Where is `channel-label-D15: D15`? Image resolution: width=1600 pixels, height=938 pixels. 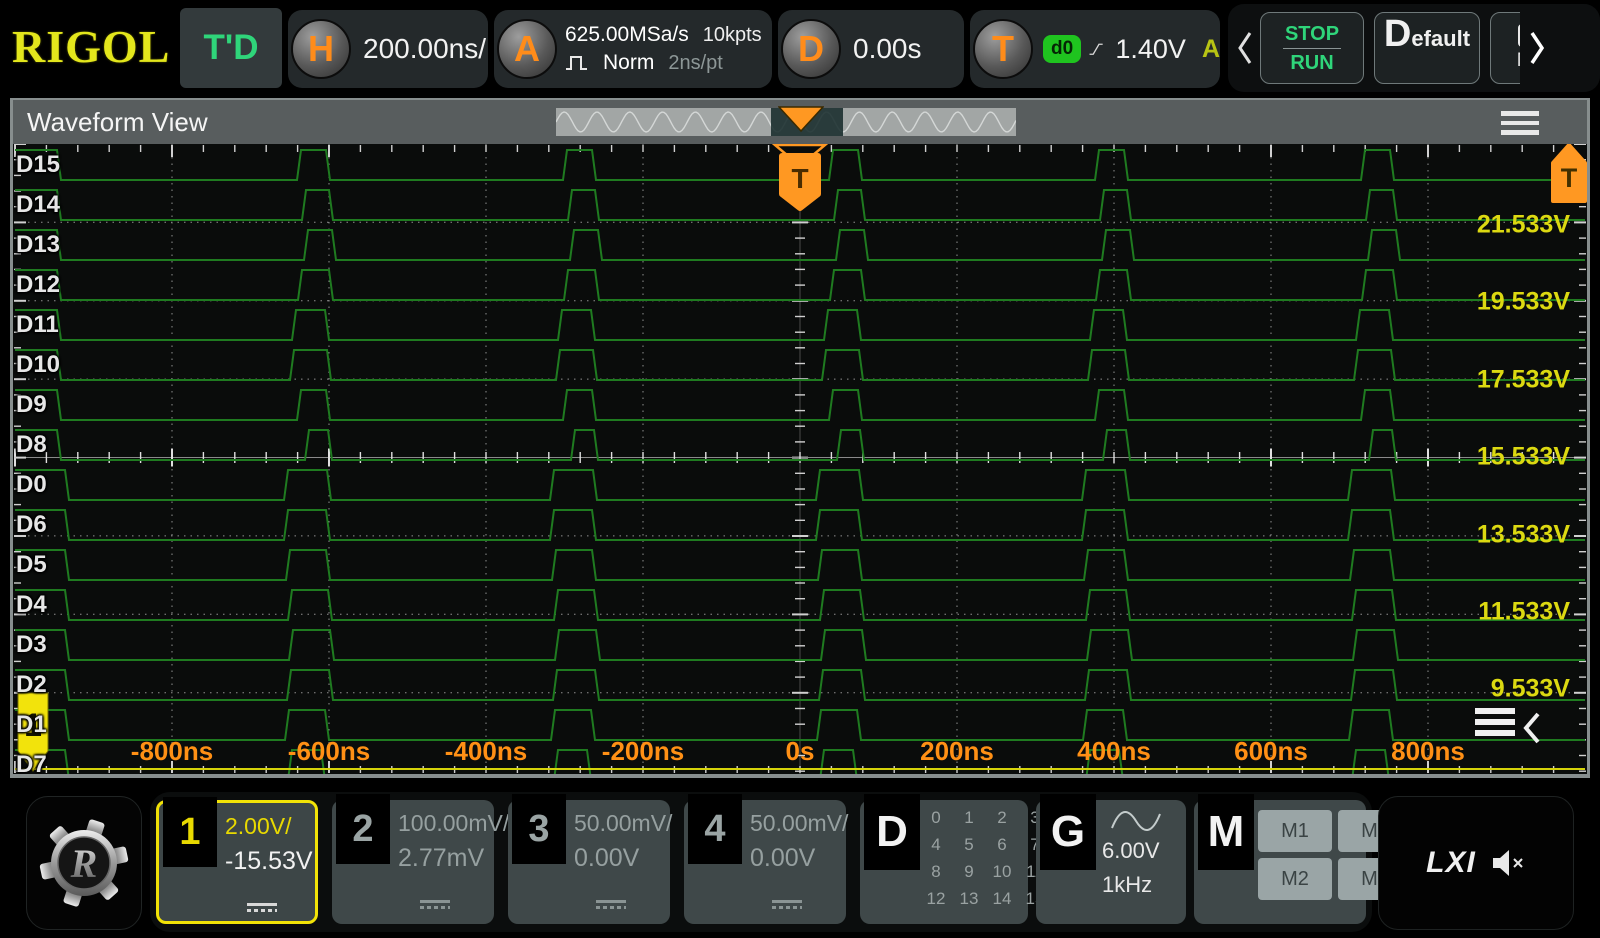
channel-label-D15: D15 is located at coordinates (38, 164).